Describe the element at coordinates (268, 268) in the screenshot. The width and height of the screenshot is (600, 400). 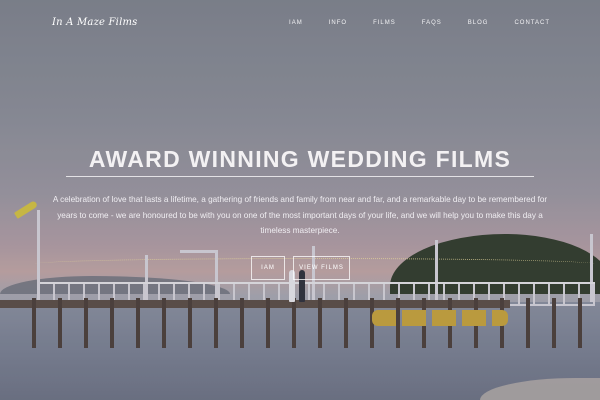
I see `iam-button: IAM` at that location.